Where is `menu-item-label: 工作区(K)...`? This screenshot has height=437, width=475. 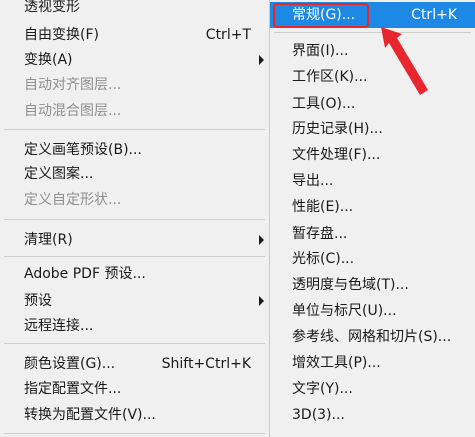
menu-item-label: 工作区(K)... is located at coordinates (330, 77).